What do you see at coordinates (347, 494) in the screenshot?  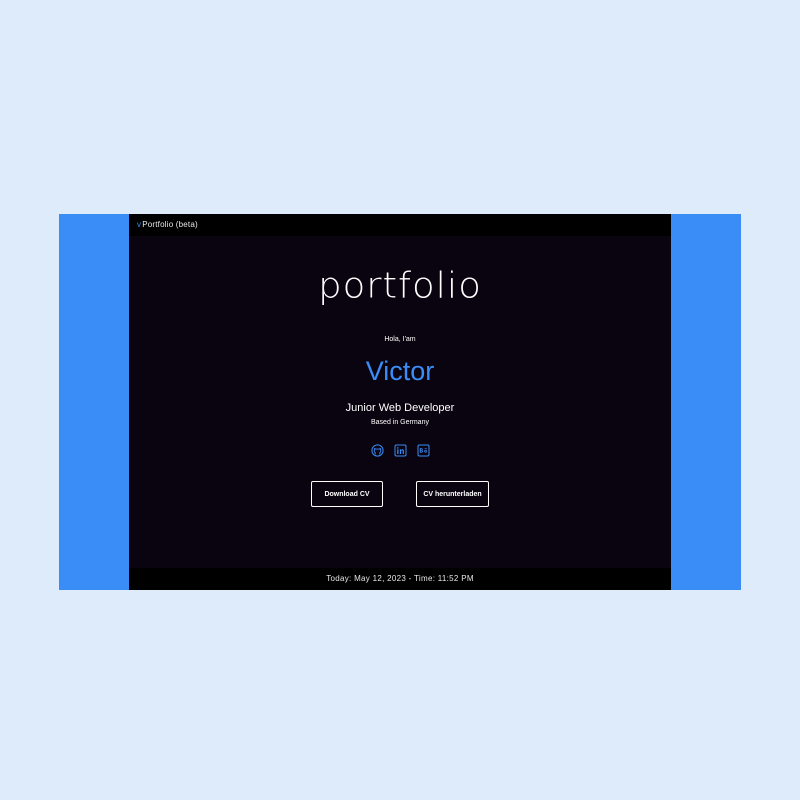 I see `download-cv-button: Download CV` at bounding box center [347, 494].